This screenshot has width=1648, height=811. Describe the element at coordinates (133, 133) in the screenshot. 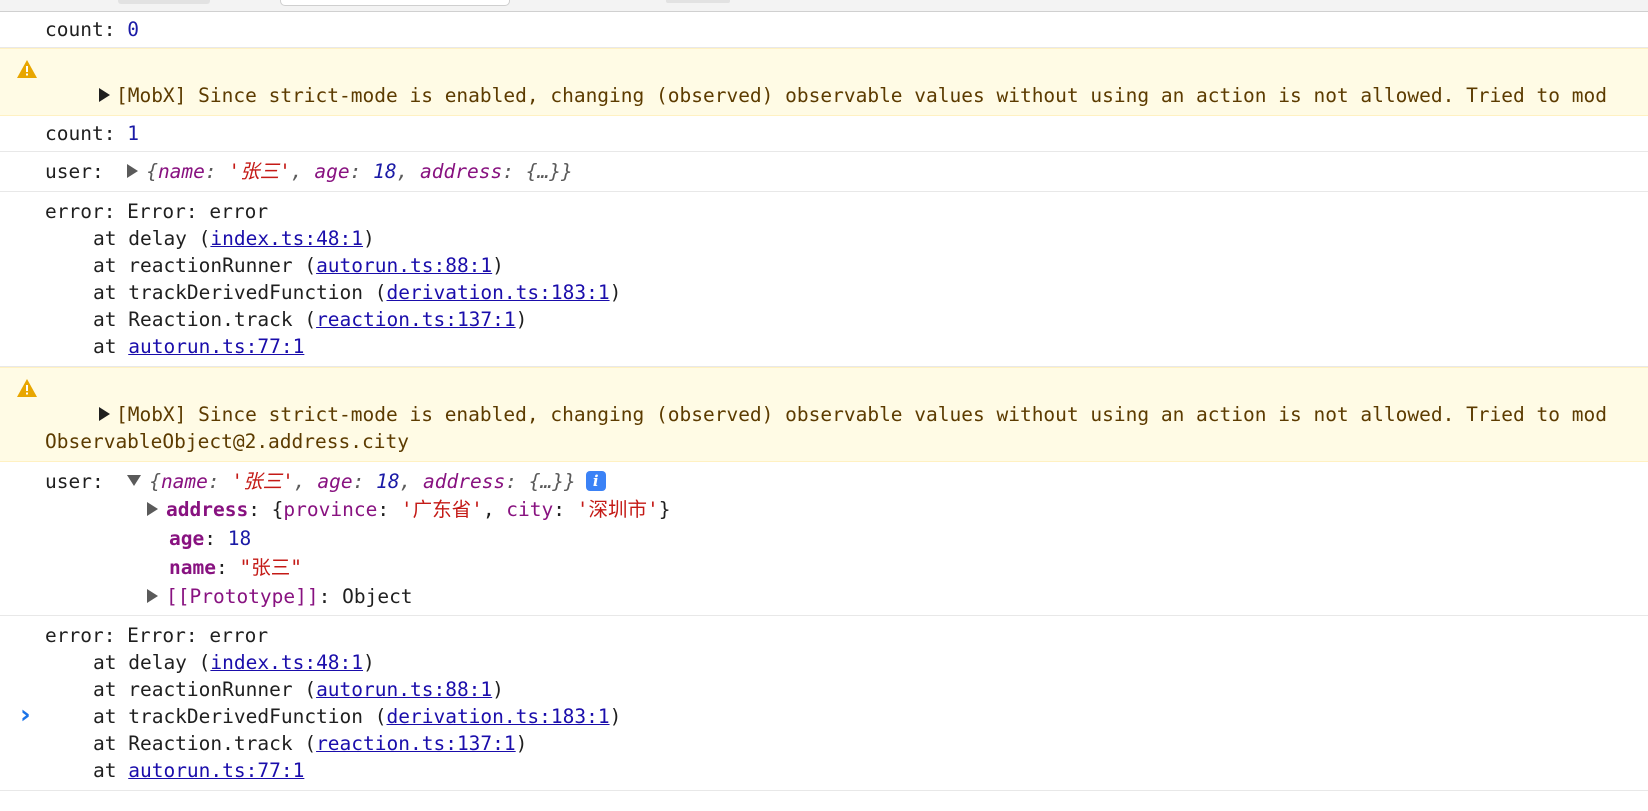

I see `log-number: 1` at that location.